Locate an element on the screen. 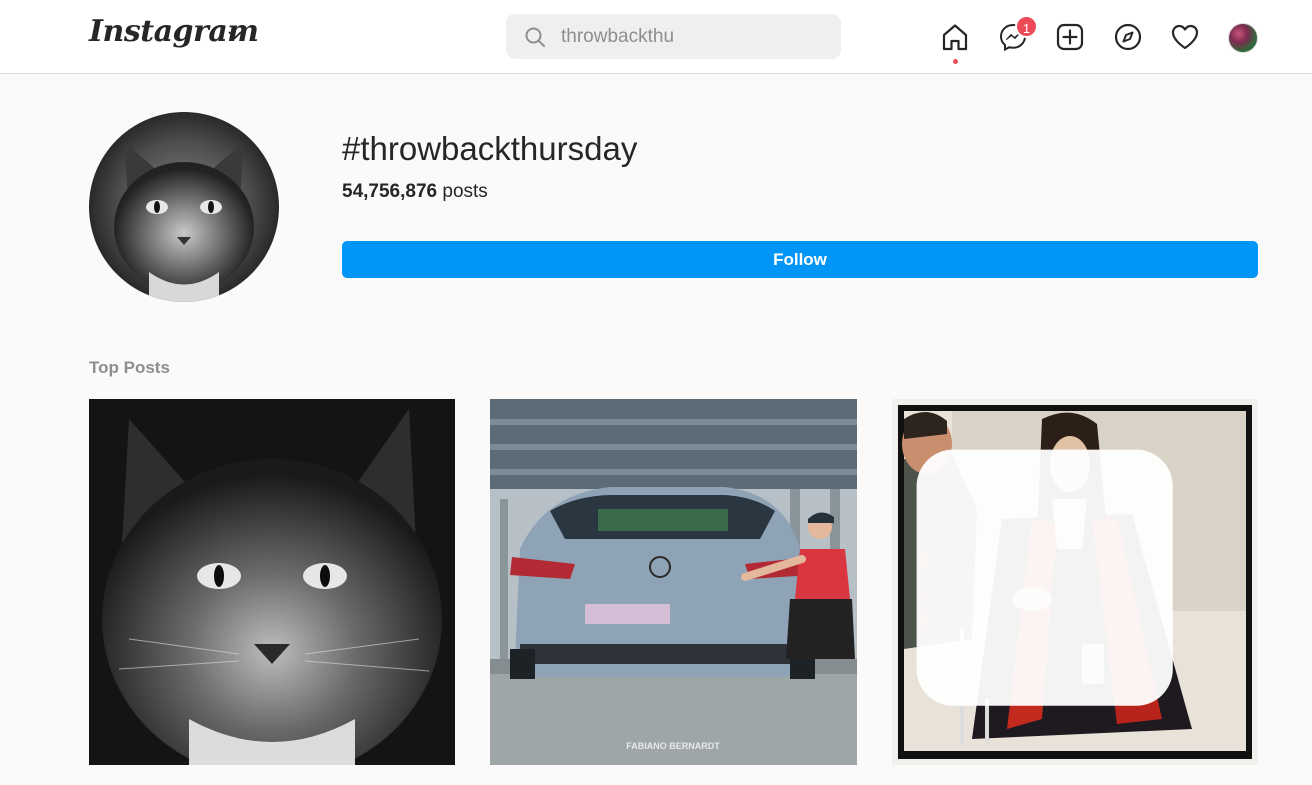 The image size is (1312, 785). notification-badge: 1 is located at coordinates (1026, 26).